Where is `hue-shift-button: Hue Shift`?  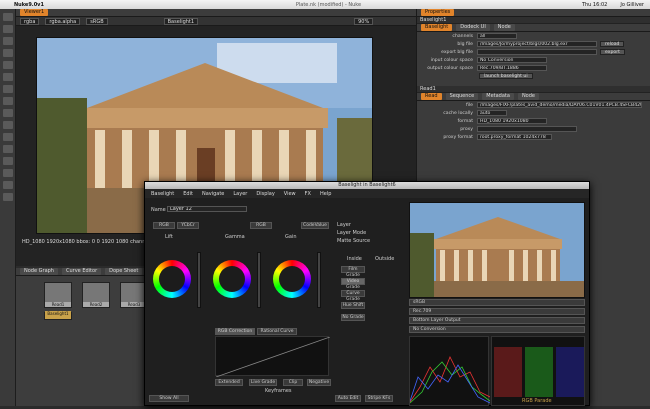 hue-shift-button: Hue Shift is located at coordinates (353, 305).